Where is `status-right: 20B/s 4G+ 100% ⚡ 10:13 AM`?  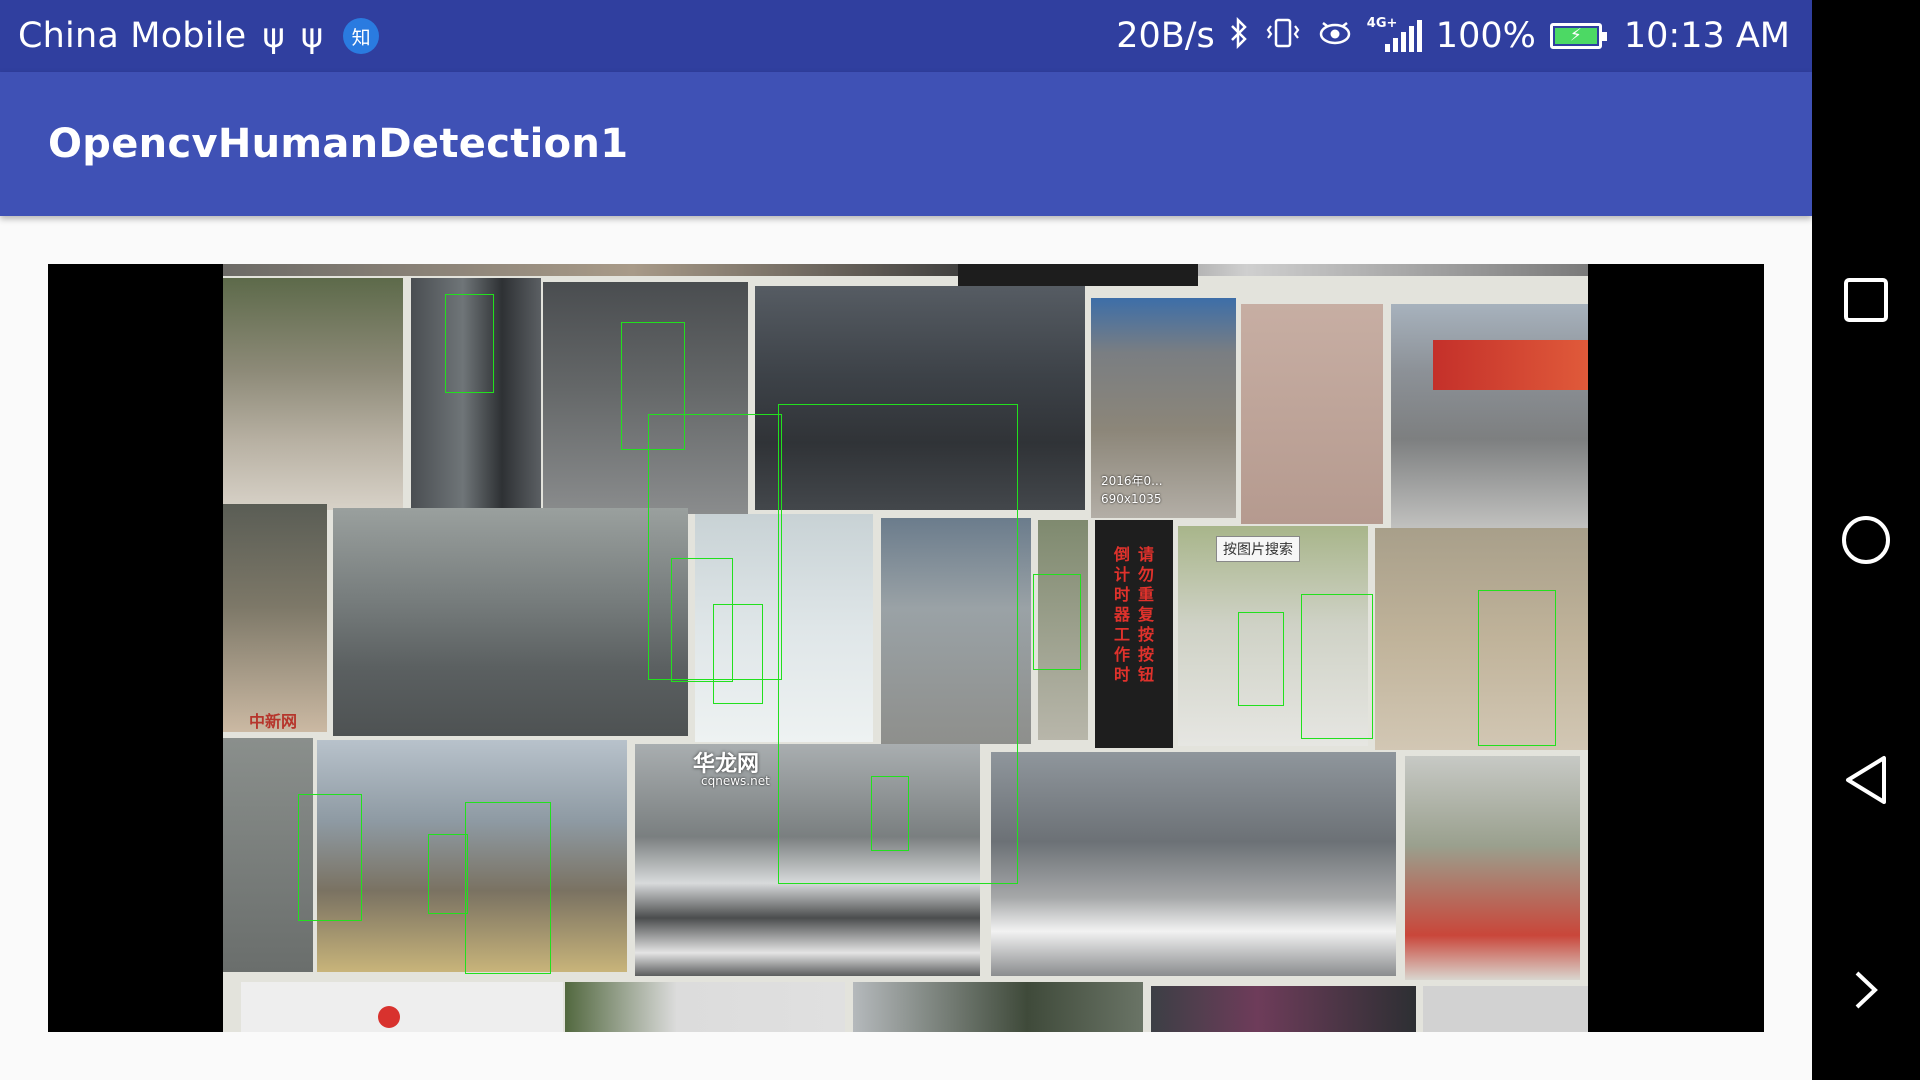 status-right: 20B/s 4G+ 100% ⚡ 10:13 AM is located at coordinates (1453, 36).